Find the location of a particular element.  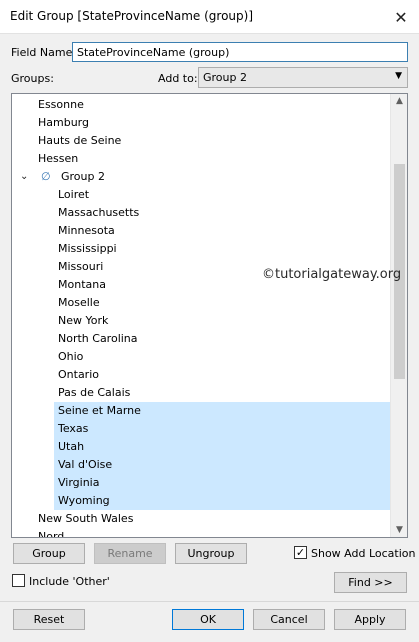

list-item-label: Val d'Oise is located at coordinates (85, 464).